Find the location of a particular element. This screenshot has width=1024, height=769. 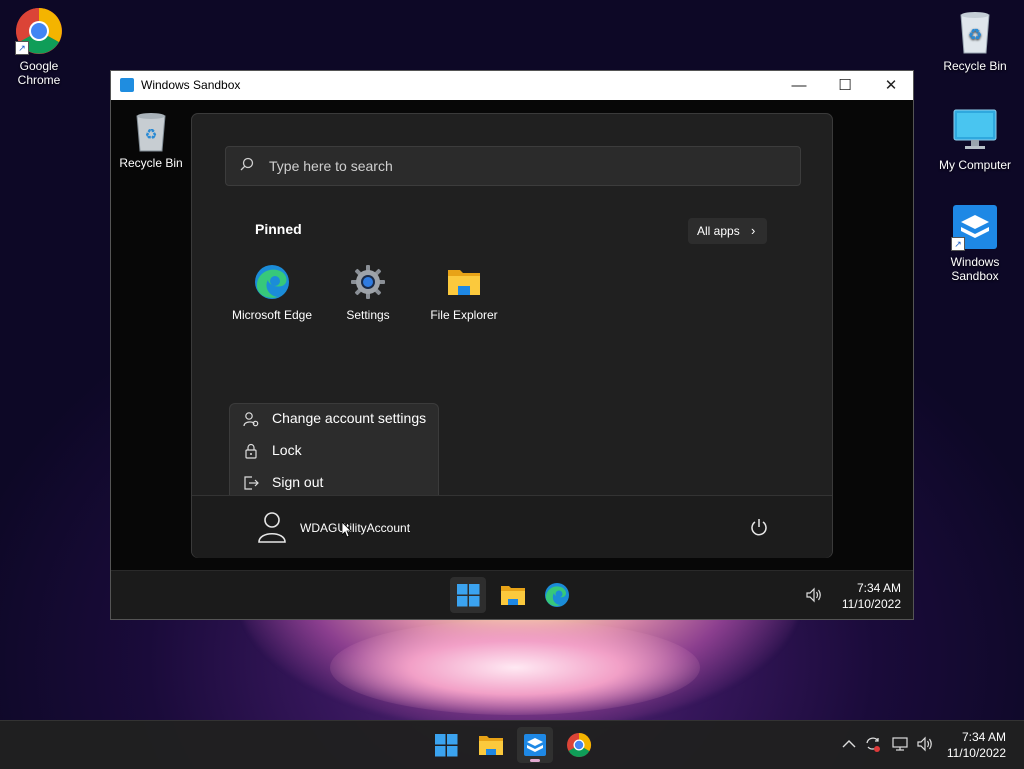

window-titlebar: Windows Sandbox — ☐ ✕ is located at coordinates (512, 85).